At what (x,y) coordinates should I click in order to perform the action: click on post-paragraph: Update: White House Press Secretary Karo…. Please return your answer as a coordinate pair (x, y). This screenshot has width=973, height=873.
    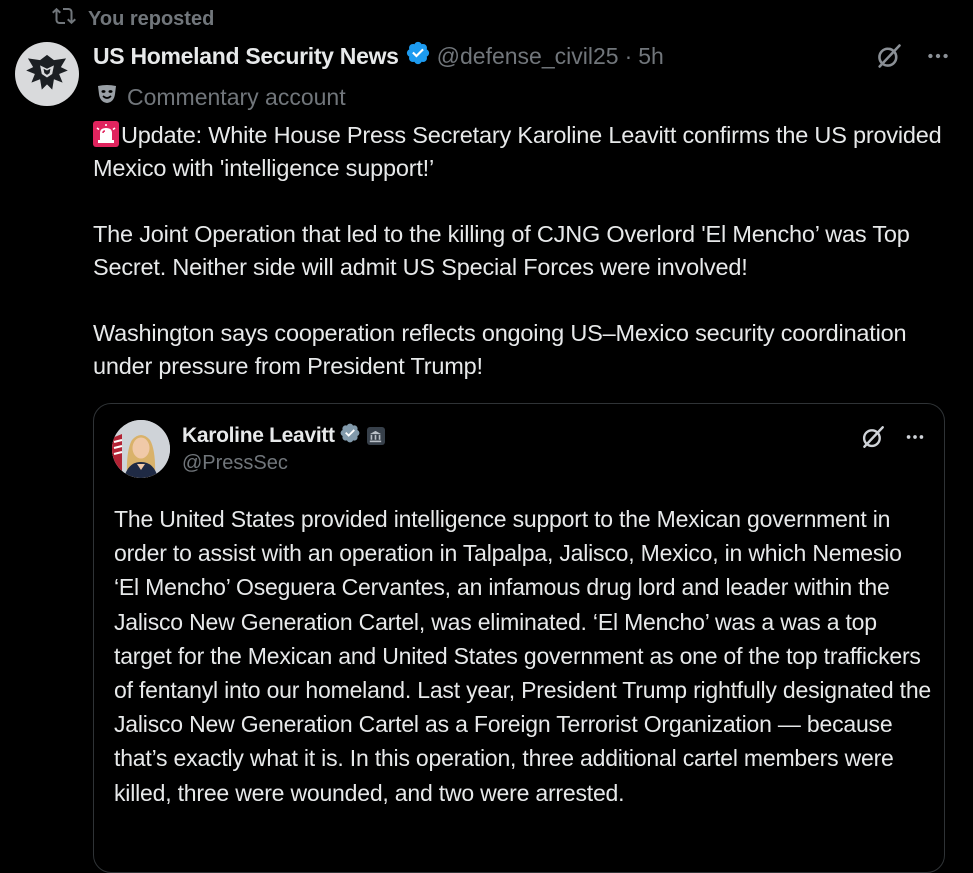
    Looking at the image, I should click on (523, 152).